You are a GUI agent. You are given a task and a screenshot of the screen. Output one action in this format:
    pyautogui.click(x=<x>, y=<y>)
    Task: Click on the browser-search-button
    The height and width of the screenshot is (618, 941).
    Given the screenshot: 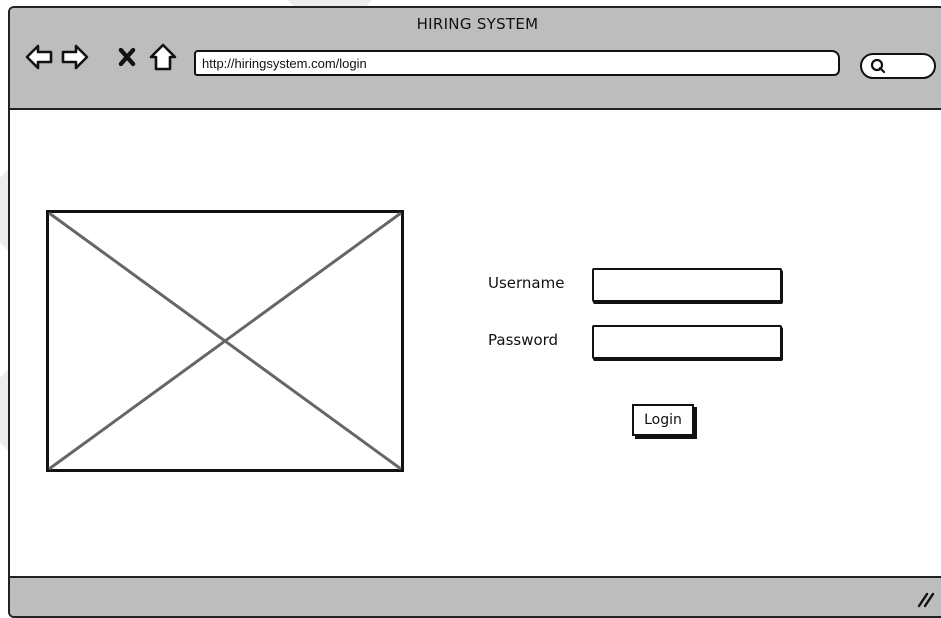 What is the action you would take?
    pyautogui.click(x=898, y=66)
    